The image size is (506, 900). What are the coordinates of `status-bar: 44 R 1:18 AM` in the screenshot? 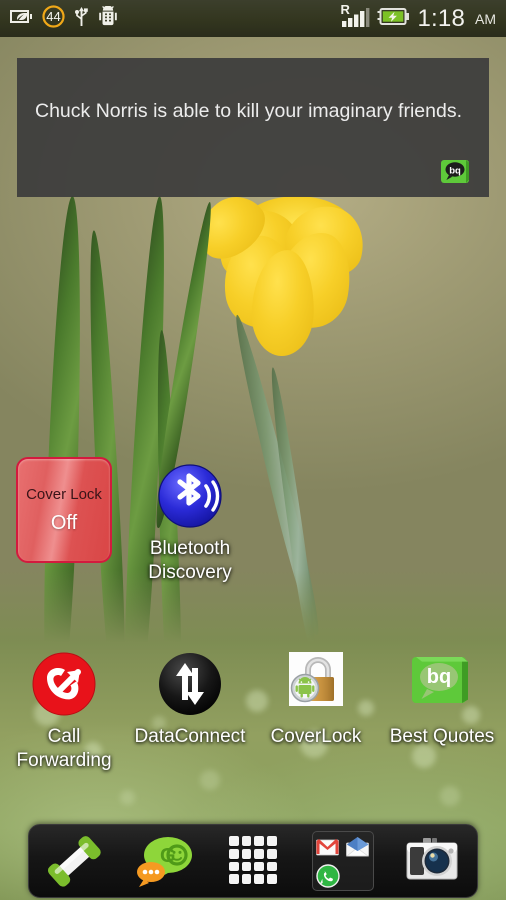 It's located at (253, 18).